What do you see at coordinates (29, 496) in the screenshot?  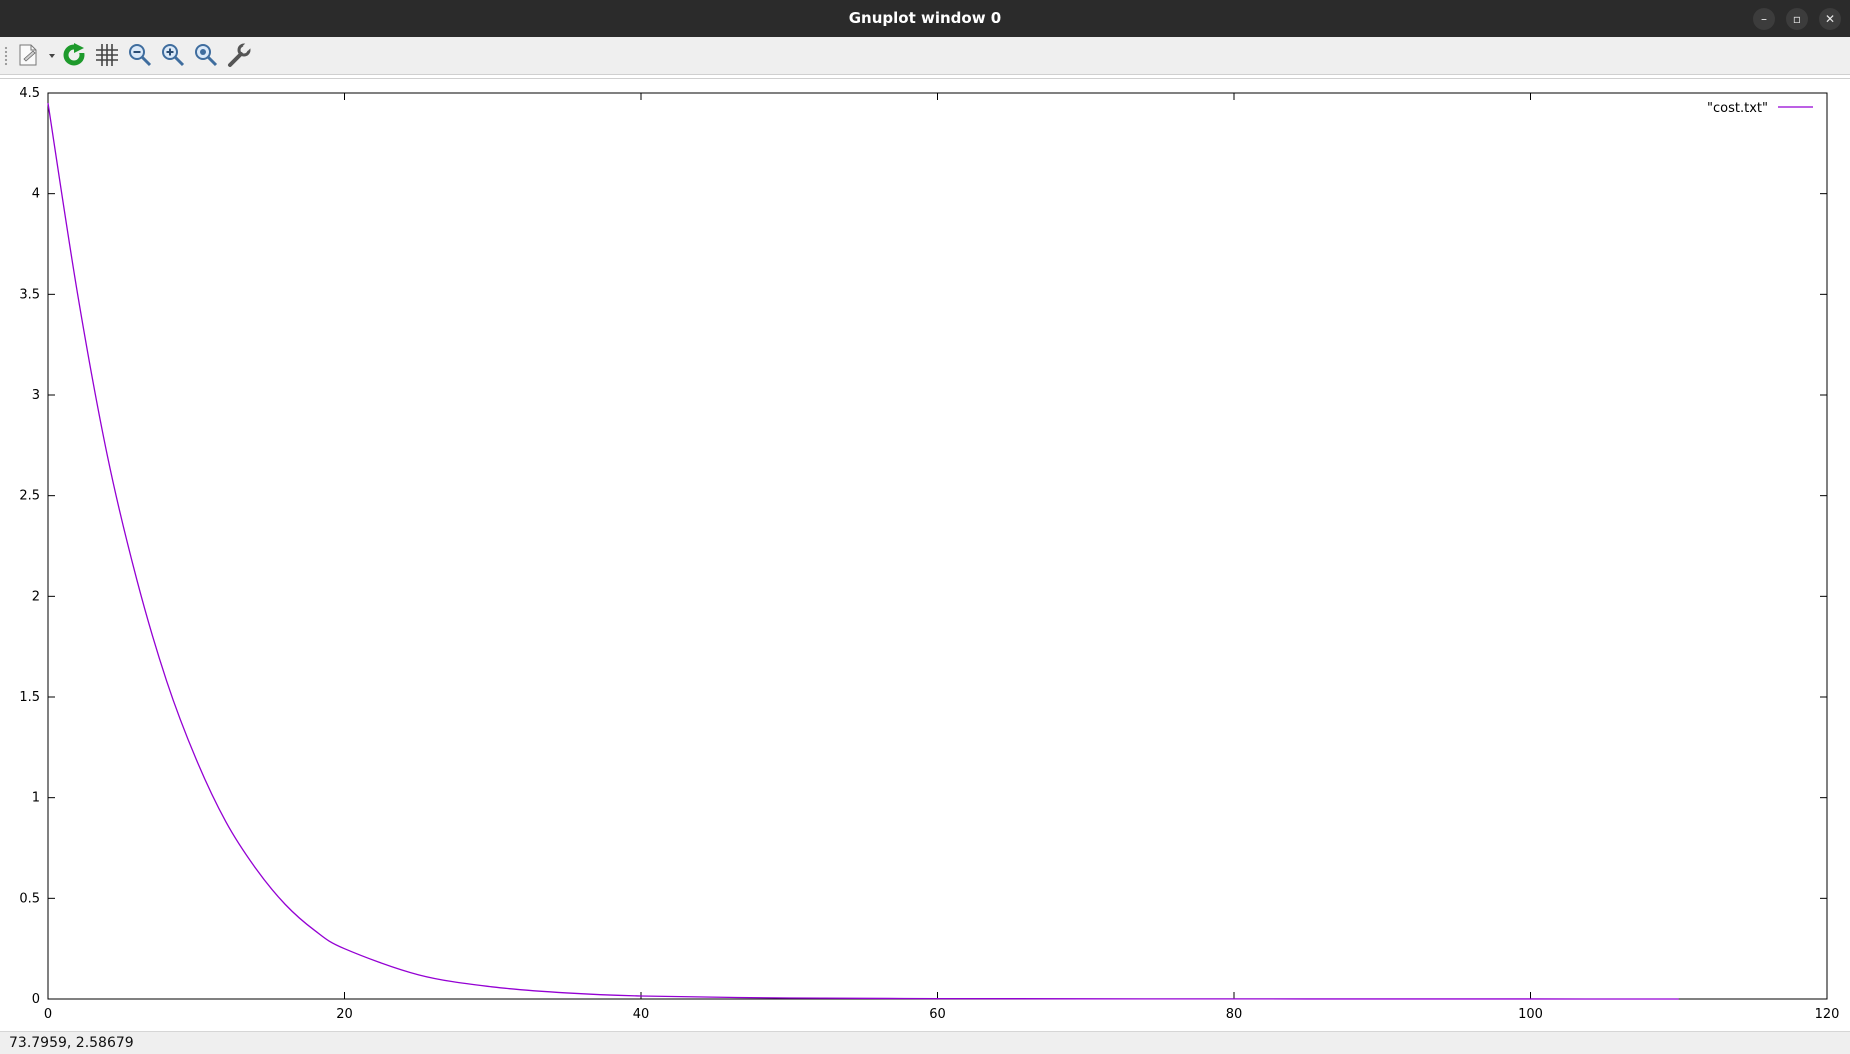 I see `y-tick-label: 2.5` at bounding box center [29, 496].